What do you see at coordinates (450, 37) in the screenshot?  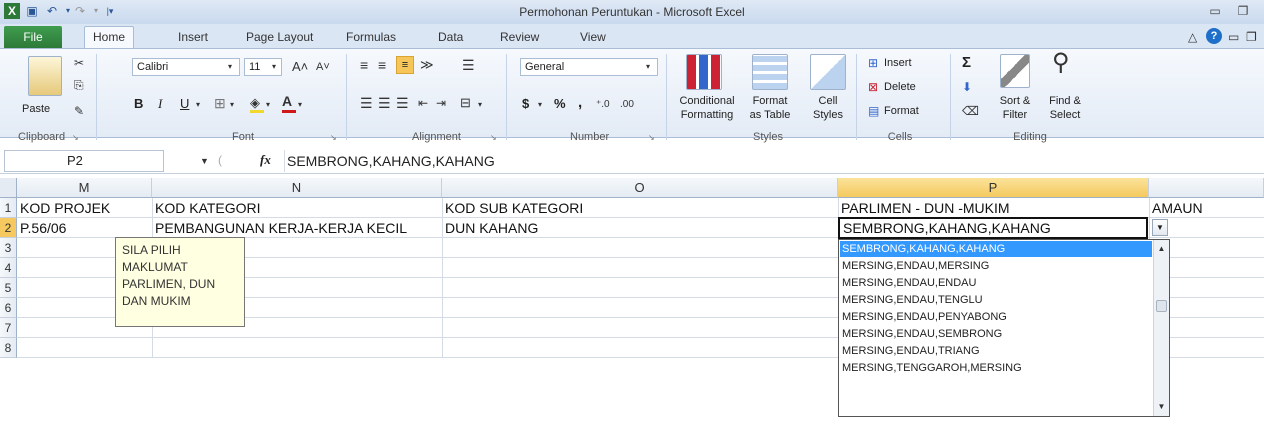 I see `tab-data: Data` at bounding box center [450, 37].